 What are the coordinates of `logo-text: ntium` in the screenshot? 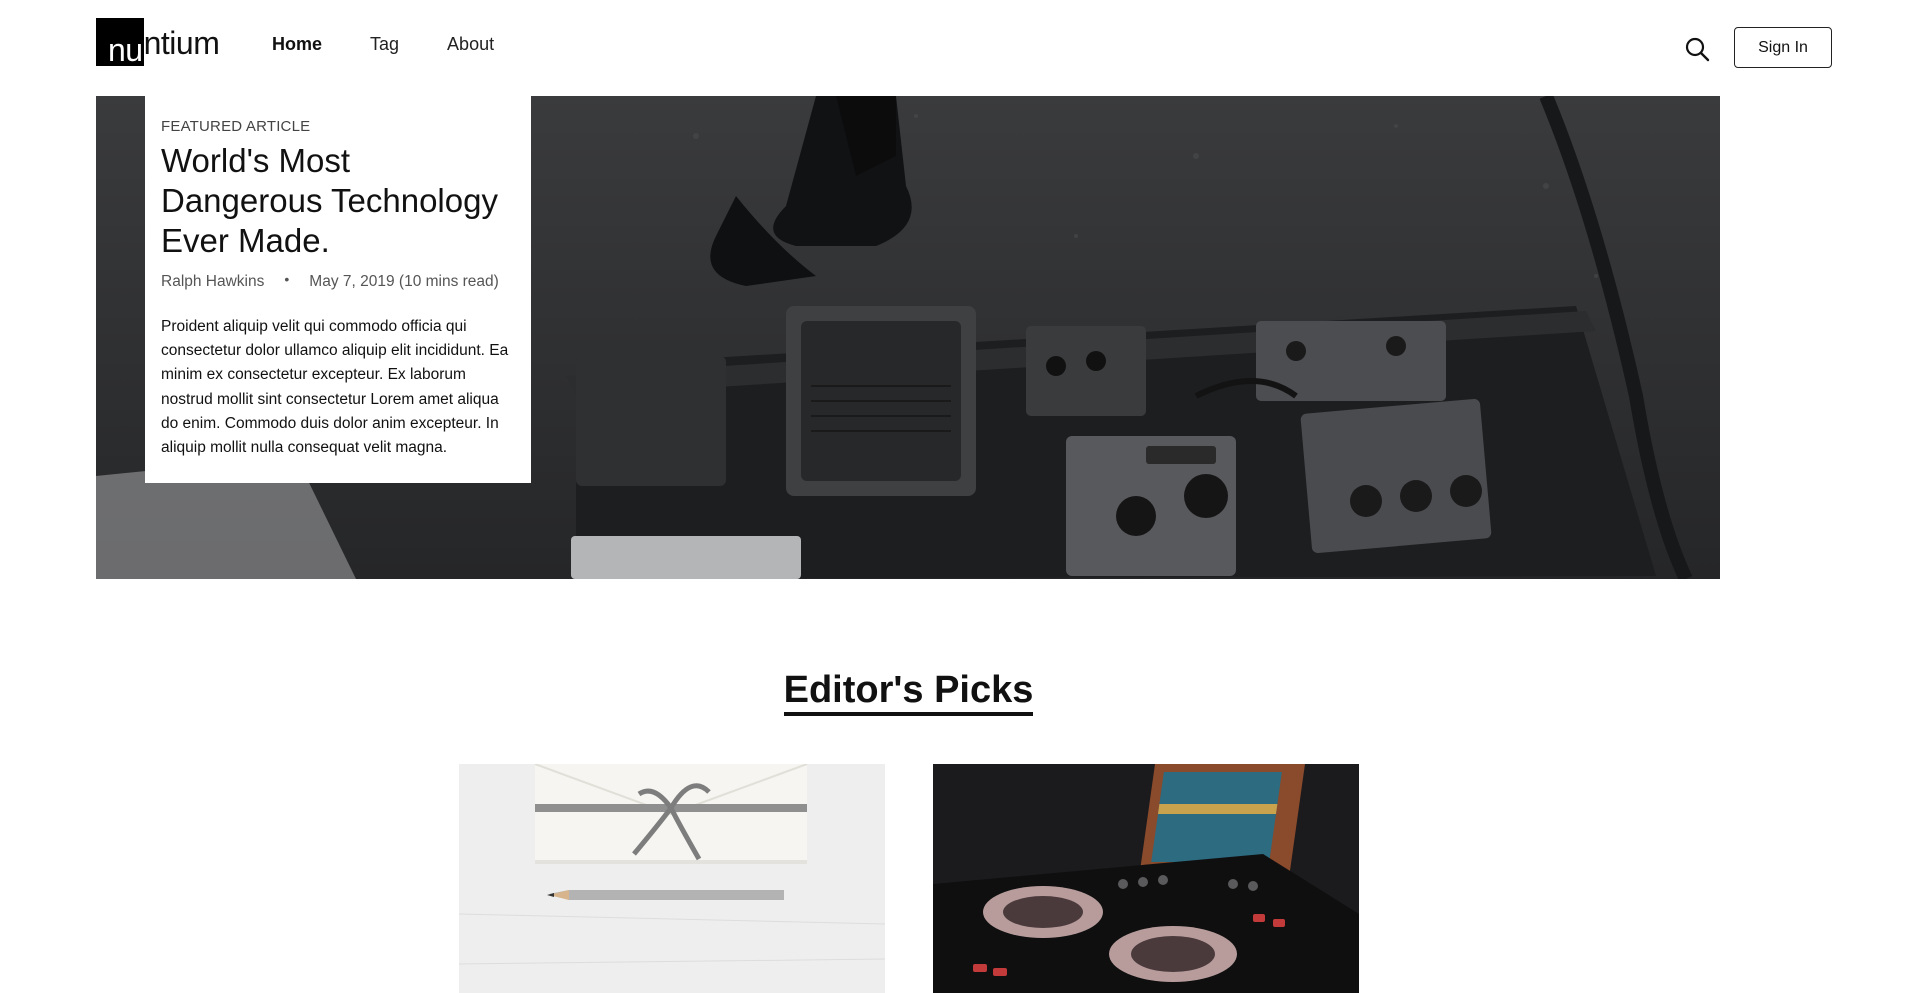 It's located at (181, 43).